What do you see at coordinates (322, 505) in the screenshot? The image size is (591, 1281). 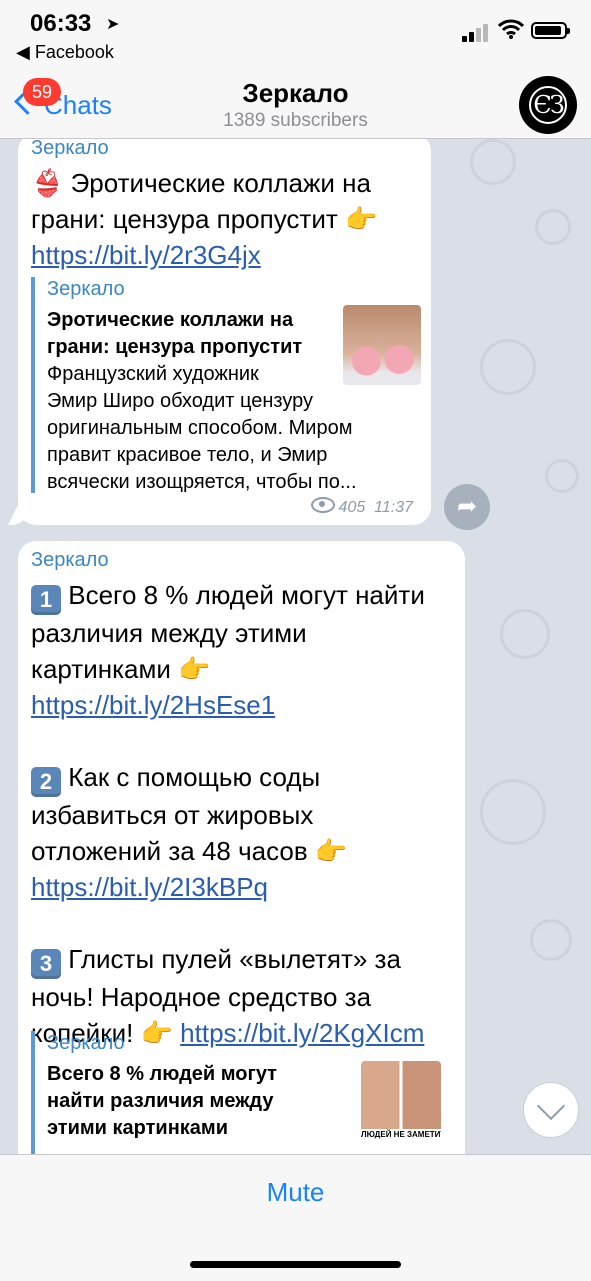 I see `views-eye-icon` at bounding box center [322, 505].